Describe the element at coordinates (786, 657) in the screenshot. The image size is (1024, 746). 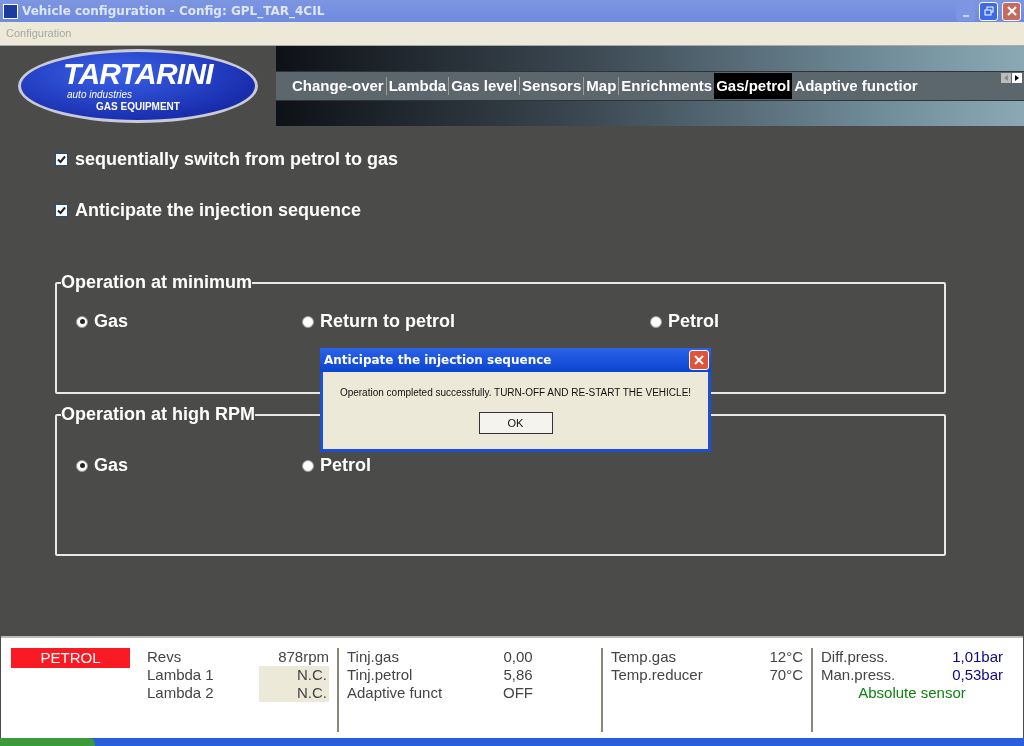
I see `status-value: 12°C` at that location.